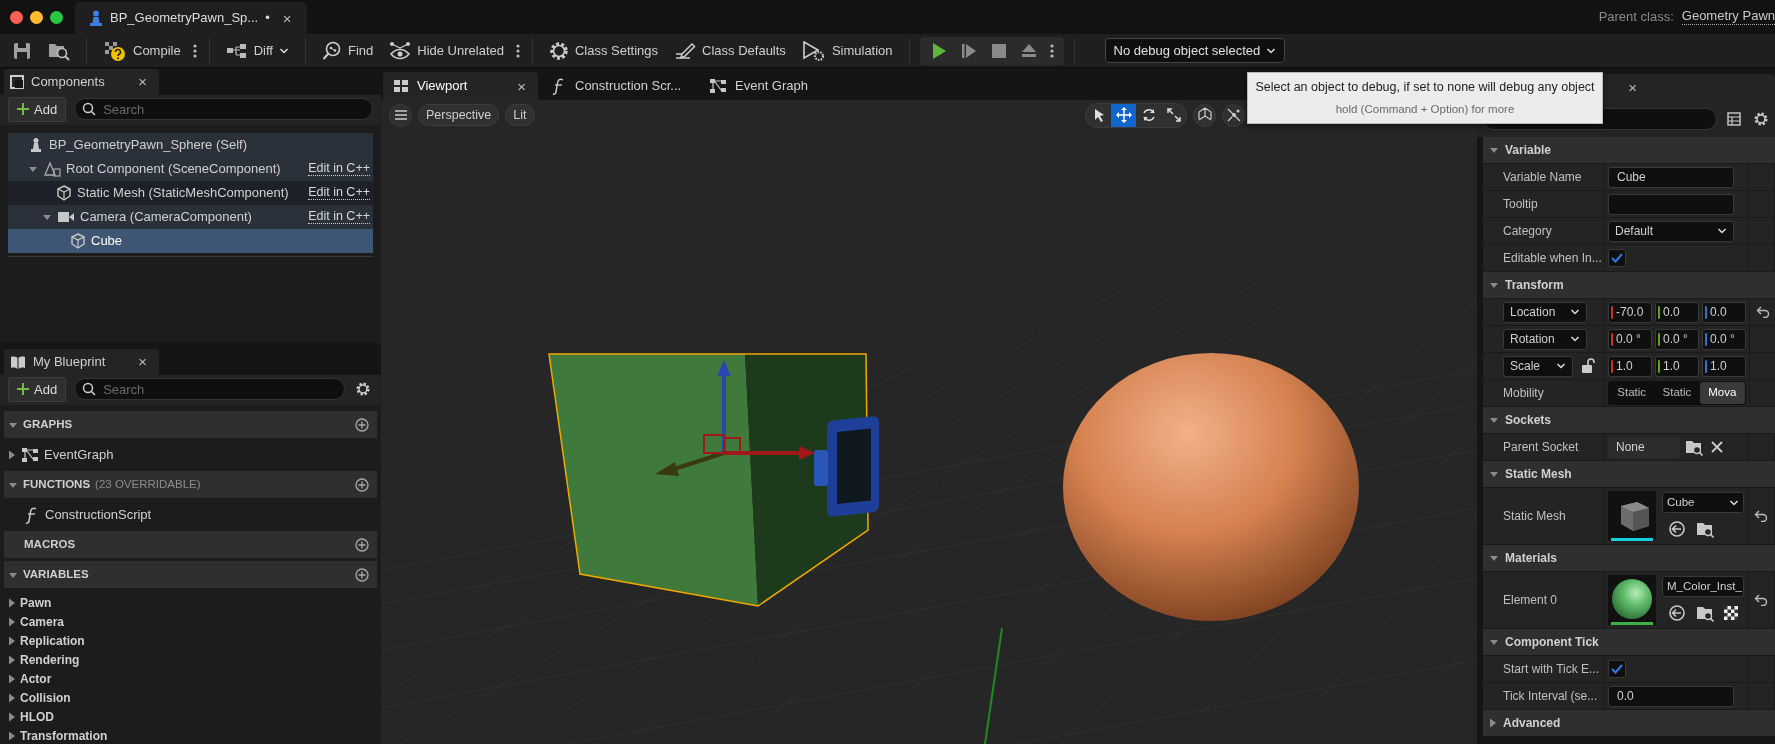 Image resolution: width=1775 pixels, height=744 pixels. I want to click on minimize-button, so click(36, 17).